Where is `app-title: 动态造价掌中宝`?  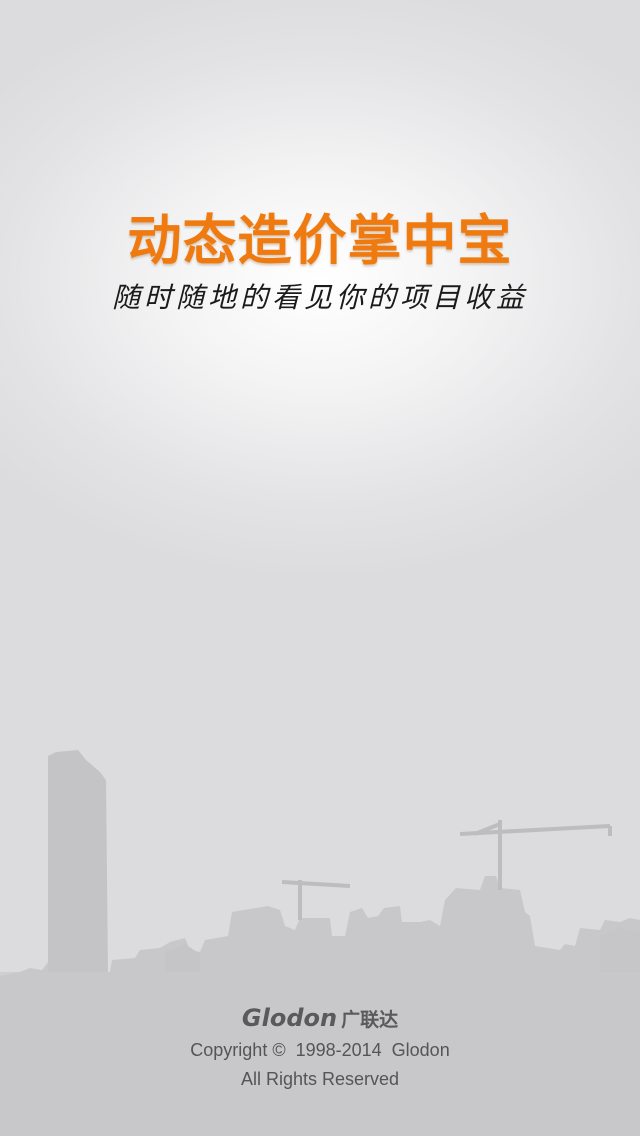
app-title: 动态造价掌中宝 is located at coordinates (320, 240).